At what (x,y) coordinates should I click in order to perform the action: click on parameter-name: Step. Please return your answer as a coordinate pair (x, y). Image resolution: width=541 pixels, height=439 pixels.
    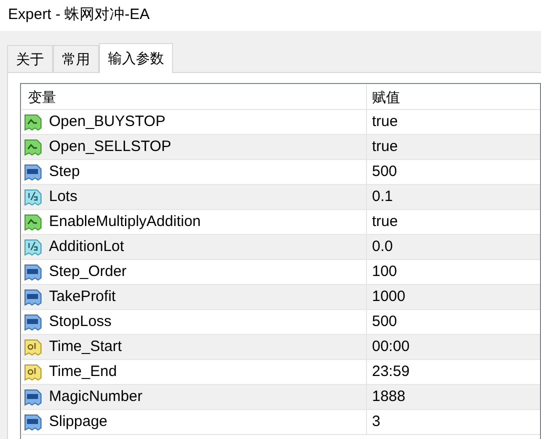
    Looking at the image, I should click on (64, 172).